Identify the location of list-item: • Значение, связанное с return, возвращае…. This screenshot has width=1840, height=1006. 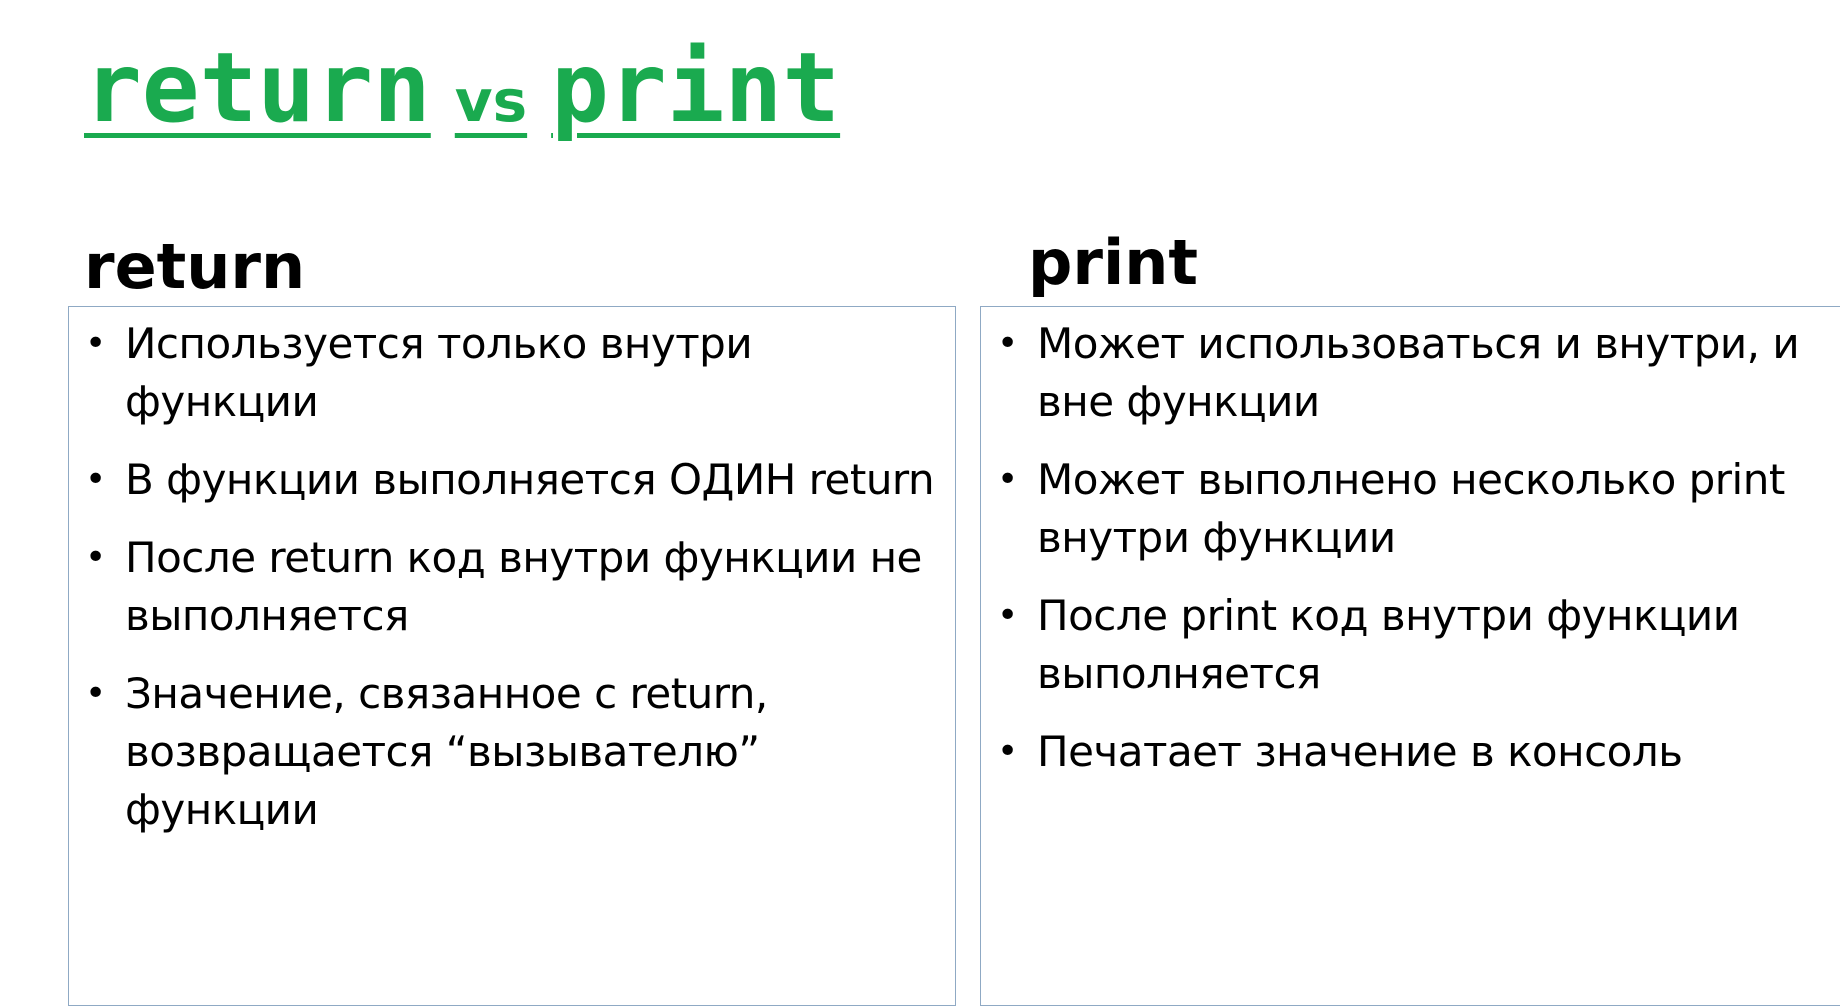
(512, 752).